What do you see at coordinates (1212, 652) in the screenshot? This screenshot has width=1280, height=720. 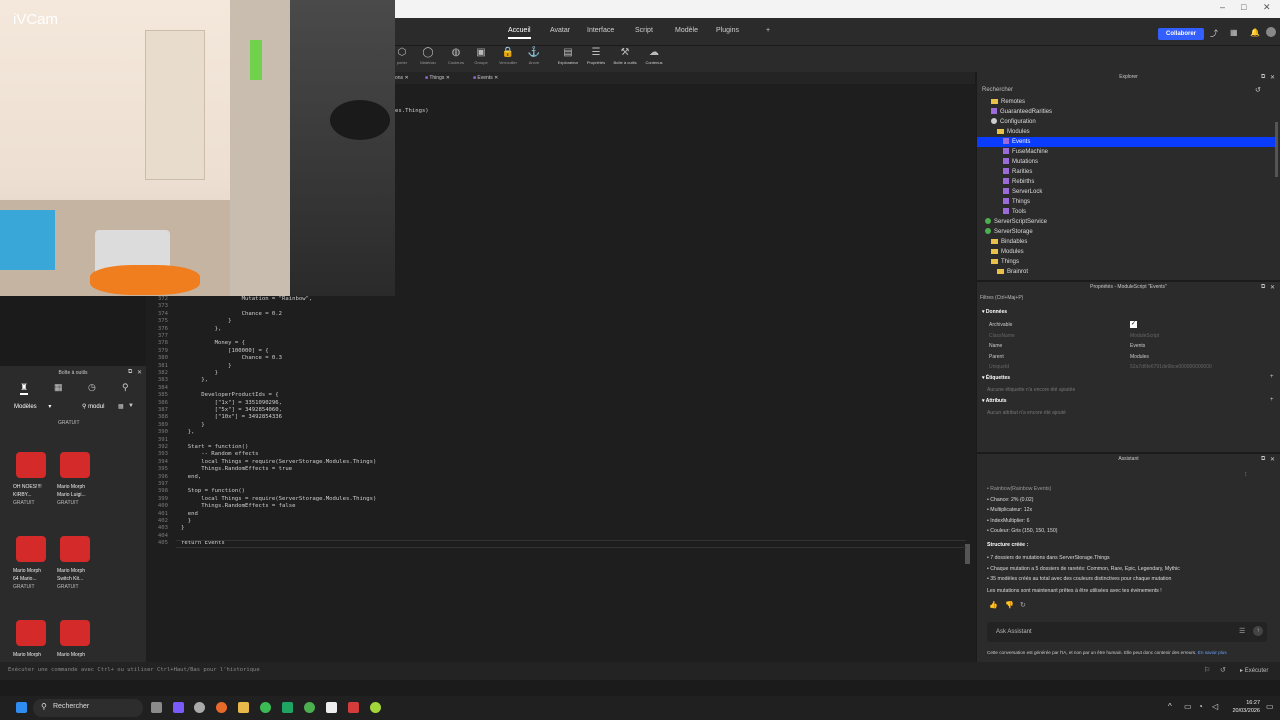 I see `learn-more-link: En savoir plus` at bounding box center [1212, 652].